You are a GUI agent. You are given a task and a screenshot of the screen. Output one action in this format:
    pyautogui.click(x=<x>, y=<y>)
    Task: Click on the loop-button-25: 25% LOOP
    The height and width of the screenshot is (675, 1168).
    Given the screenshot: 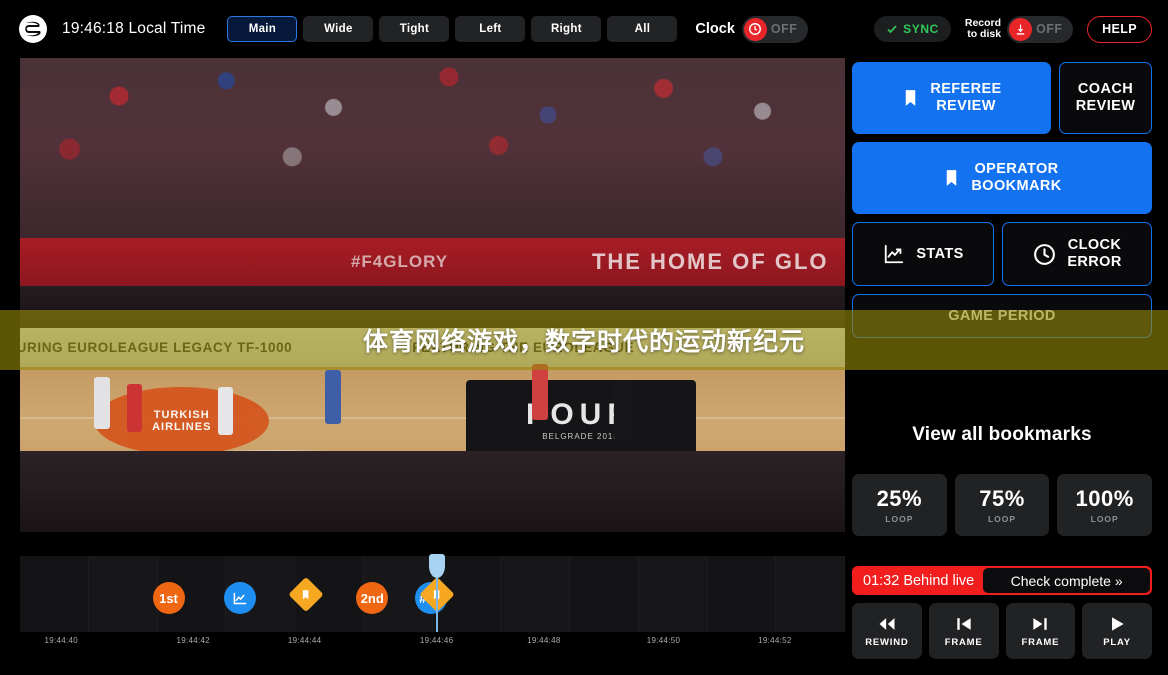 What is the action you would take?
    pyautogui.click(x=899, y=505)
    